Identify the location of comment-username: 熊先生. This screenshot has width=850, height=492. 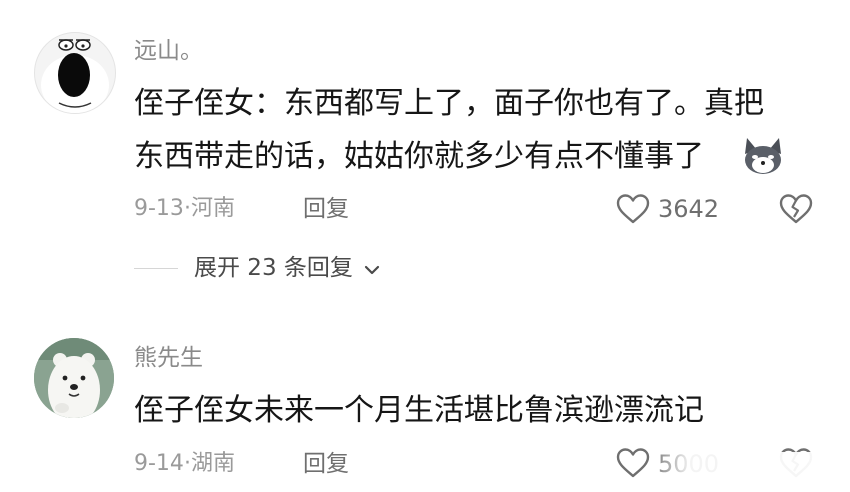
(168, 358).